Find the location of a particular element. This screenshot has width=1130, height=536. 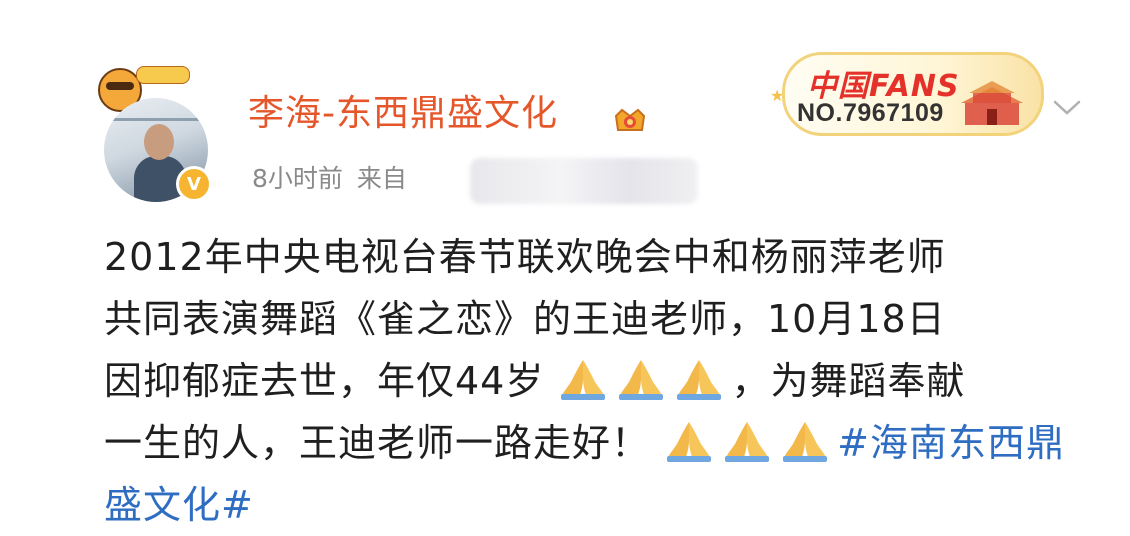

blurred-source-name is located at coordinates (584, 181).